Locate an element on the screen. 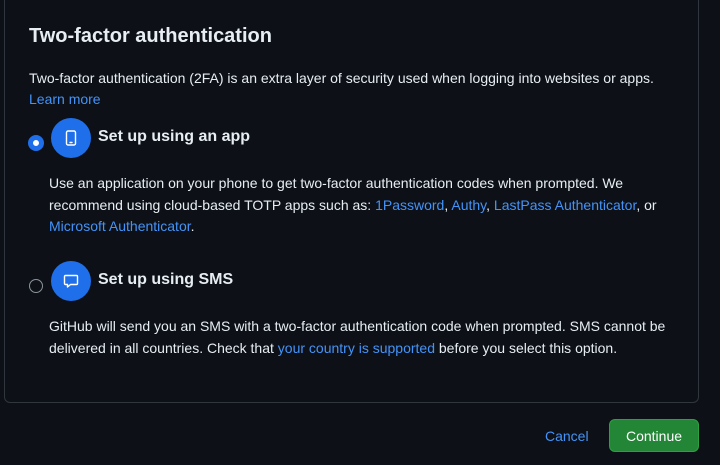  learn-more-link: Learn more is located at coordinates (65, 99).